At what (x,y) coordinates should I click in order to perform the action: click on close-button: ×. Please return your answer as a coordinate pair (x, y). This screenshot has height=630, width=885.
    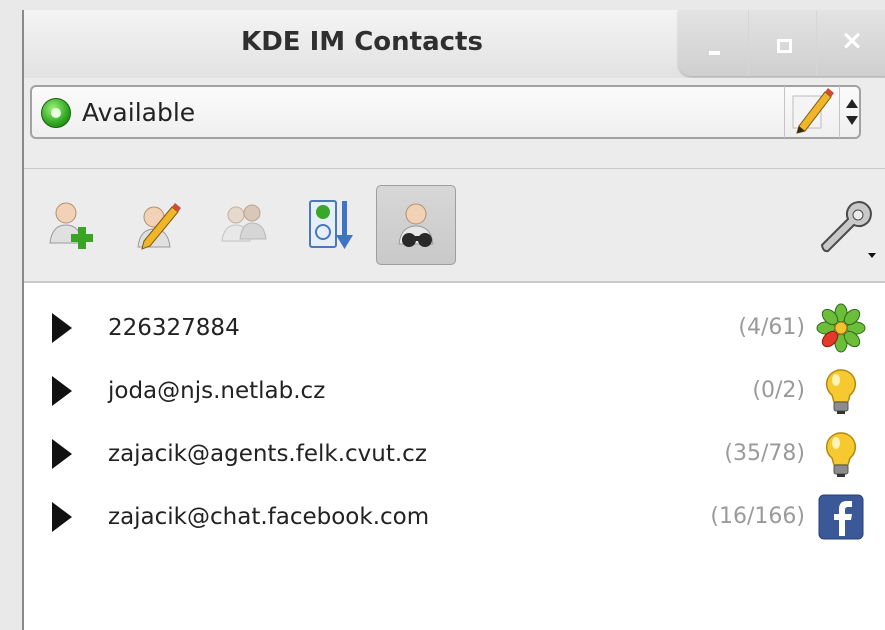
    Looking at the image, I should click on (850, 43).